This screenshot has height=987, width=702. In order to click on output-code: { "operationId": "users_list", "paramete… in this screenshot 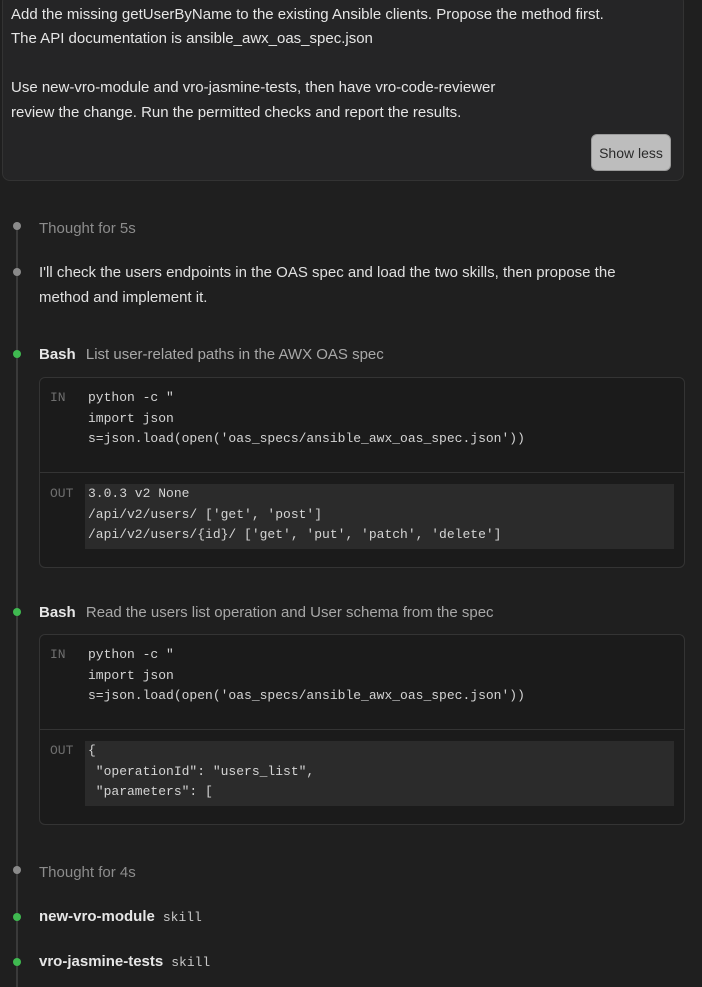, I will do `click(201, 772)`.